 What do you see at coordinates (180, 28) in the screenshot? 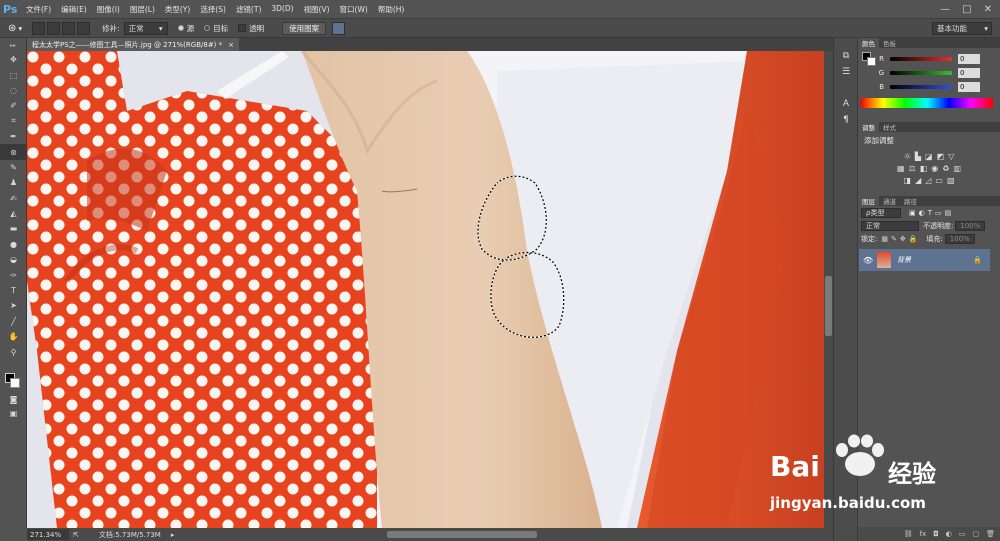
I see `source-radio` at bounding box center [180, 28].